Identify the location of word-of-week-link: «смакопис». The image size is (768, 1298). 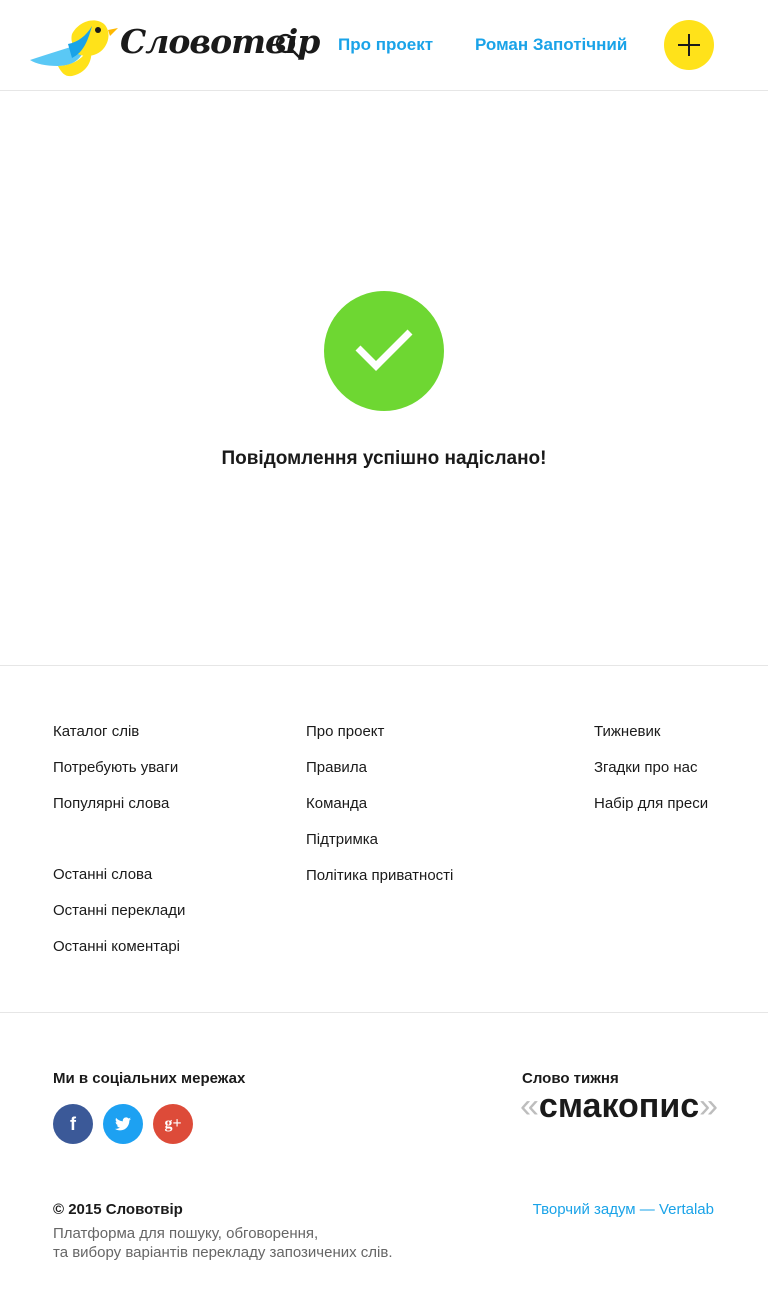
(619, 1106).